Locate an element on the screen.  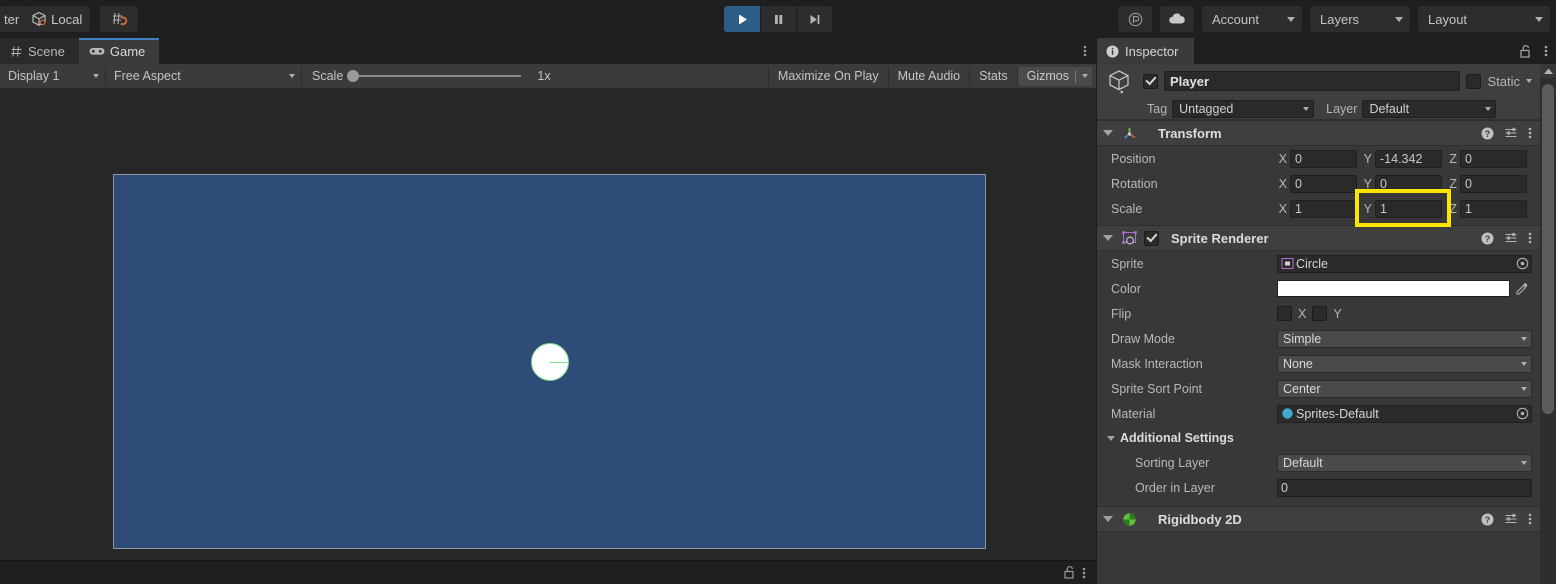
tab-game: Game is located at coordinates (119, 51).